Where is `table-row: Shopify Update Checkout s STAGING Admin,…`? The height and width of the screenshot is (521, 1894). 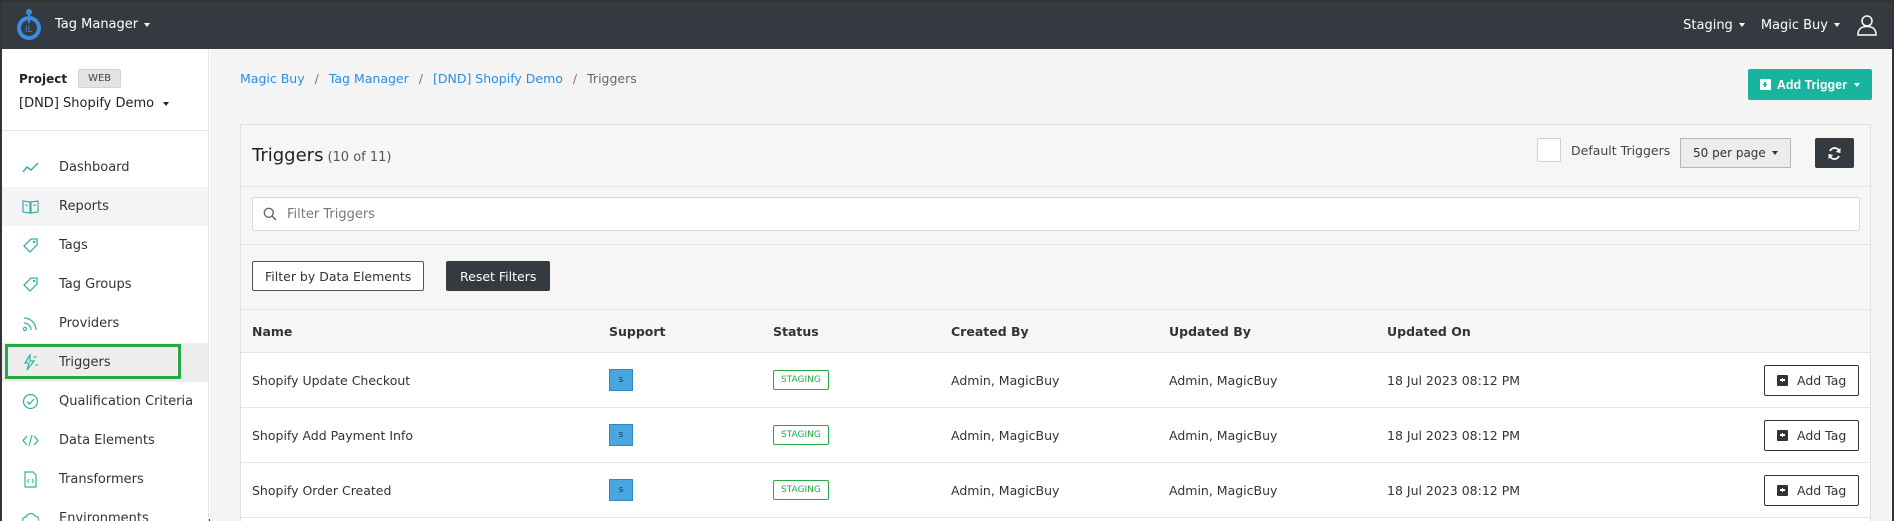
table-row: Shopify Update Checkout s STAGING Admin,… is located at coordinates (1055, 380).